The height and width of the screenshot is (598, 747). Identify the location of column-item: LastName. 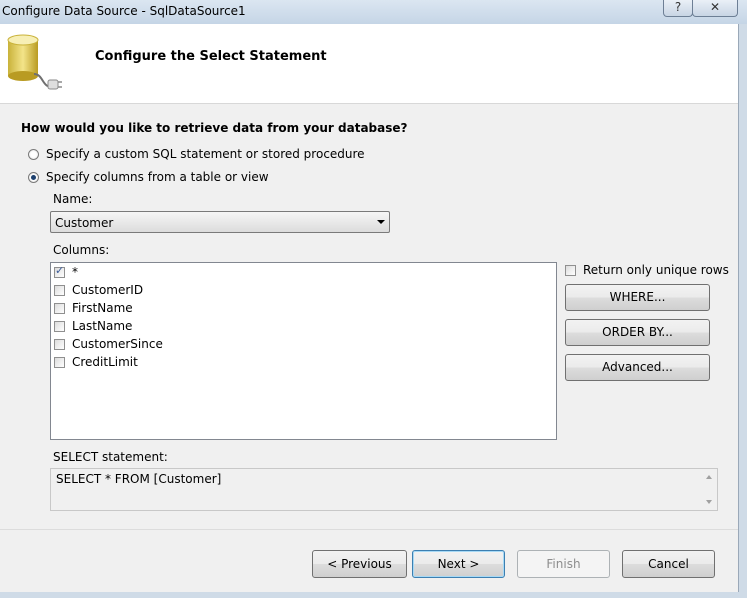
(93, 326).